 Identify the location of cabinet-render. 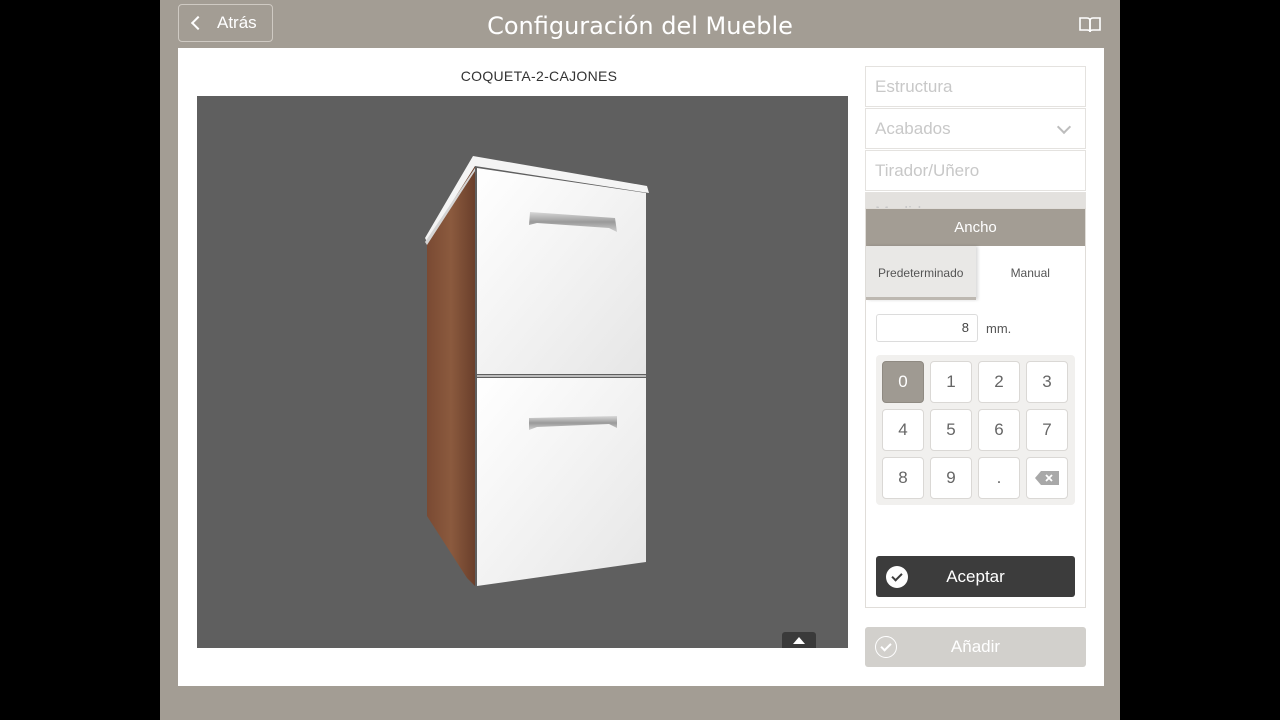
(537, 371).